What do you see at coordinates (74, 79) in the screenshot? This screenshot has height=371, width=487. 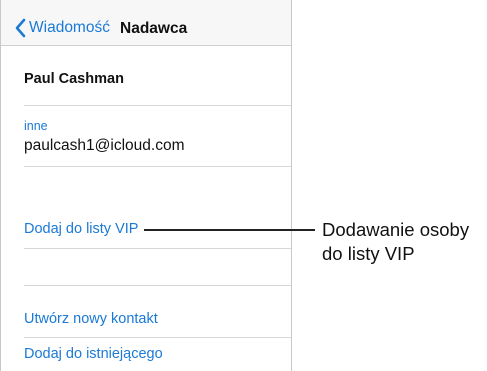 I see `contact-name: Paul Cashman` at bounding box center [74, 79].